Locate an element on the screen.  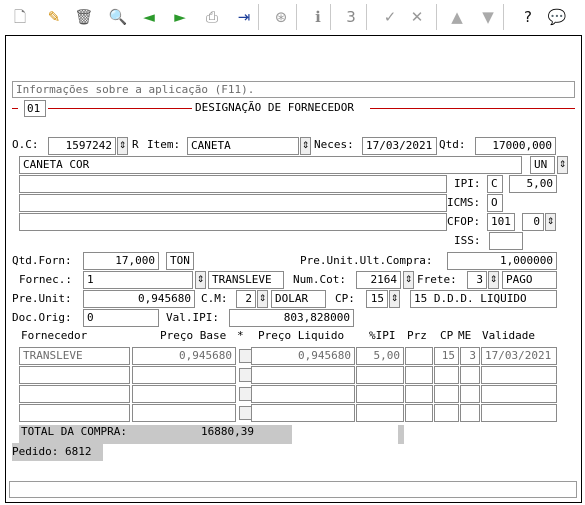
info-icon: ℹ is located at coordinates (318, 17).